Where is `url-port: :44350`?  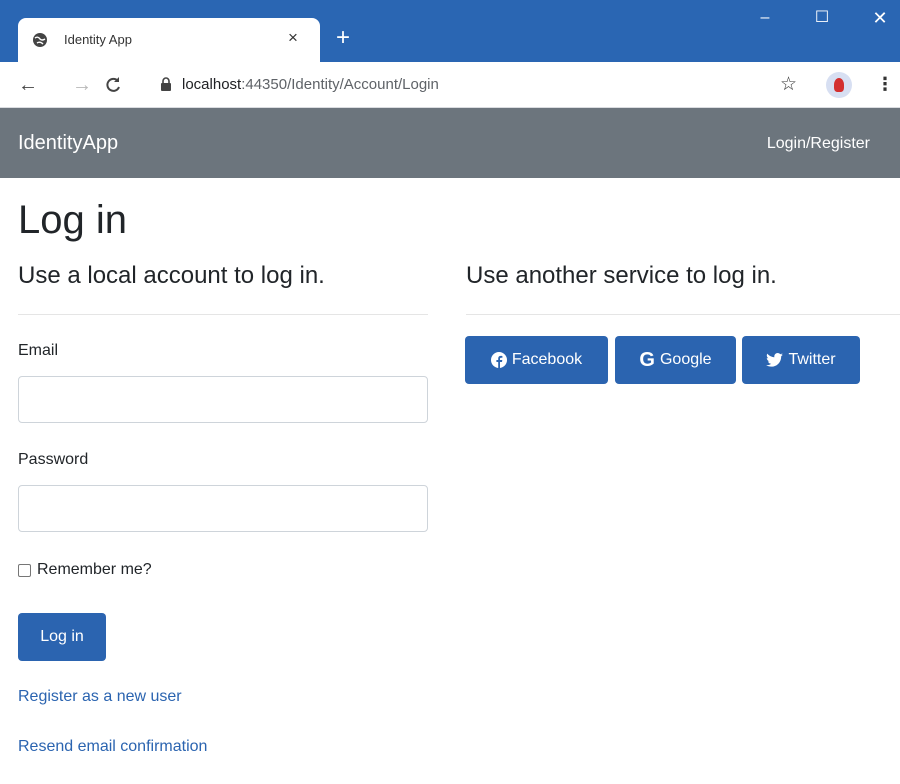
url-port: :44350 is located at coordinates (264, 84).